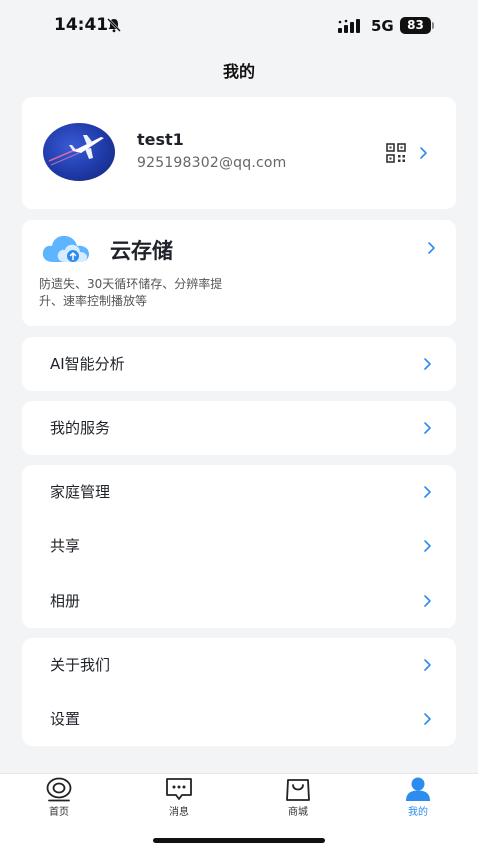 The width and height of the screenshot is (478, 850). I want to click on cloud-storage-card: 云存储 防遗失、30天循环储存、分辨率提 升、速率控制播放等, so click(239, 273).